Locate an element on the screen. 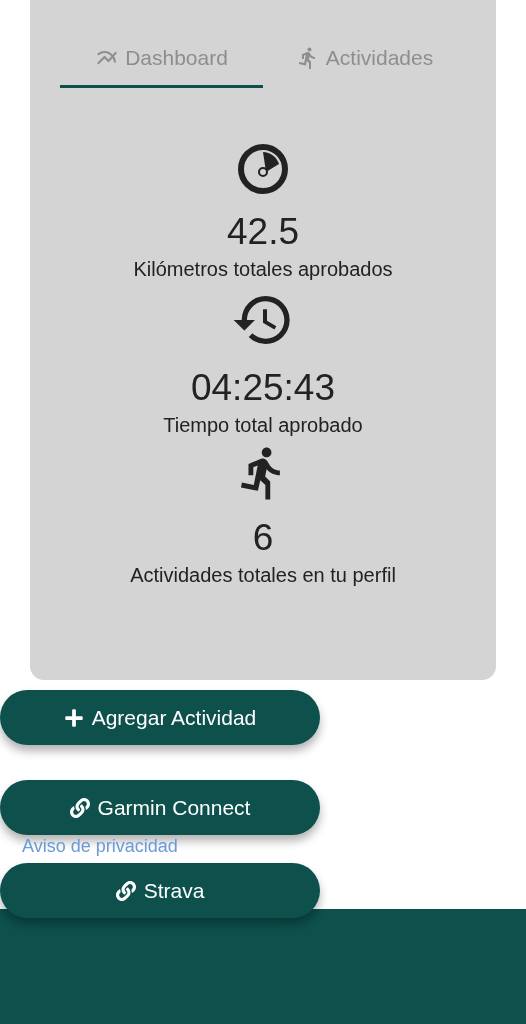 The width and height of the screenshot is (526, 1024). tab-label: Actividades is located at coordinates (379, 57).